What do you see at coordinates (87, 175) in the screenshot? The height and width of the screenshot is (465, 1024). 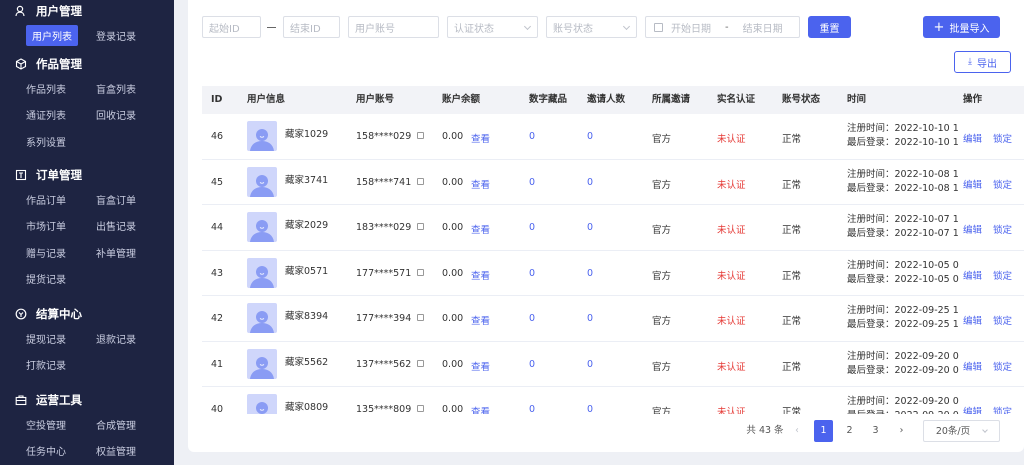 I see `sidebar-section-header: 订单管理` at bounding box center [87, 175].